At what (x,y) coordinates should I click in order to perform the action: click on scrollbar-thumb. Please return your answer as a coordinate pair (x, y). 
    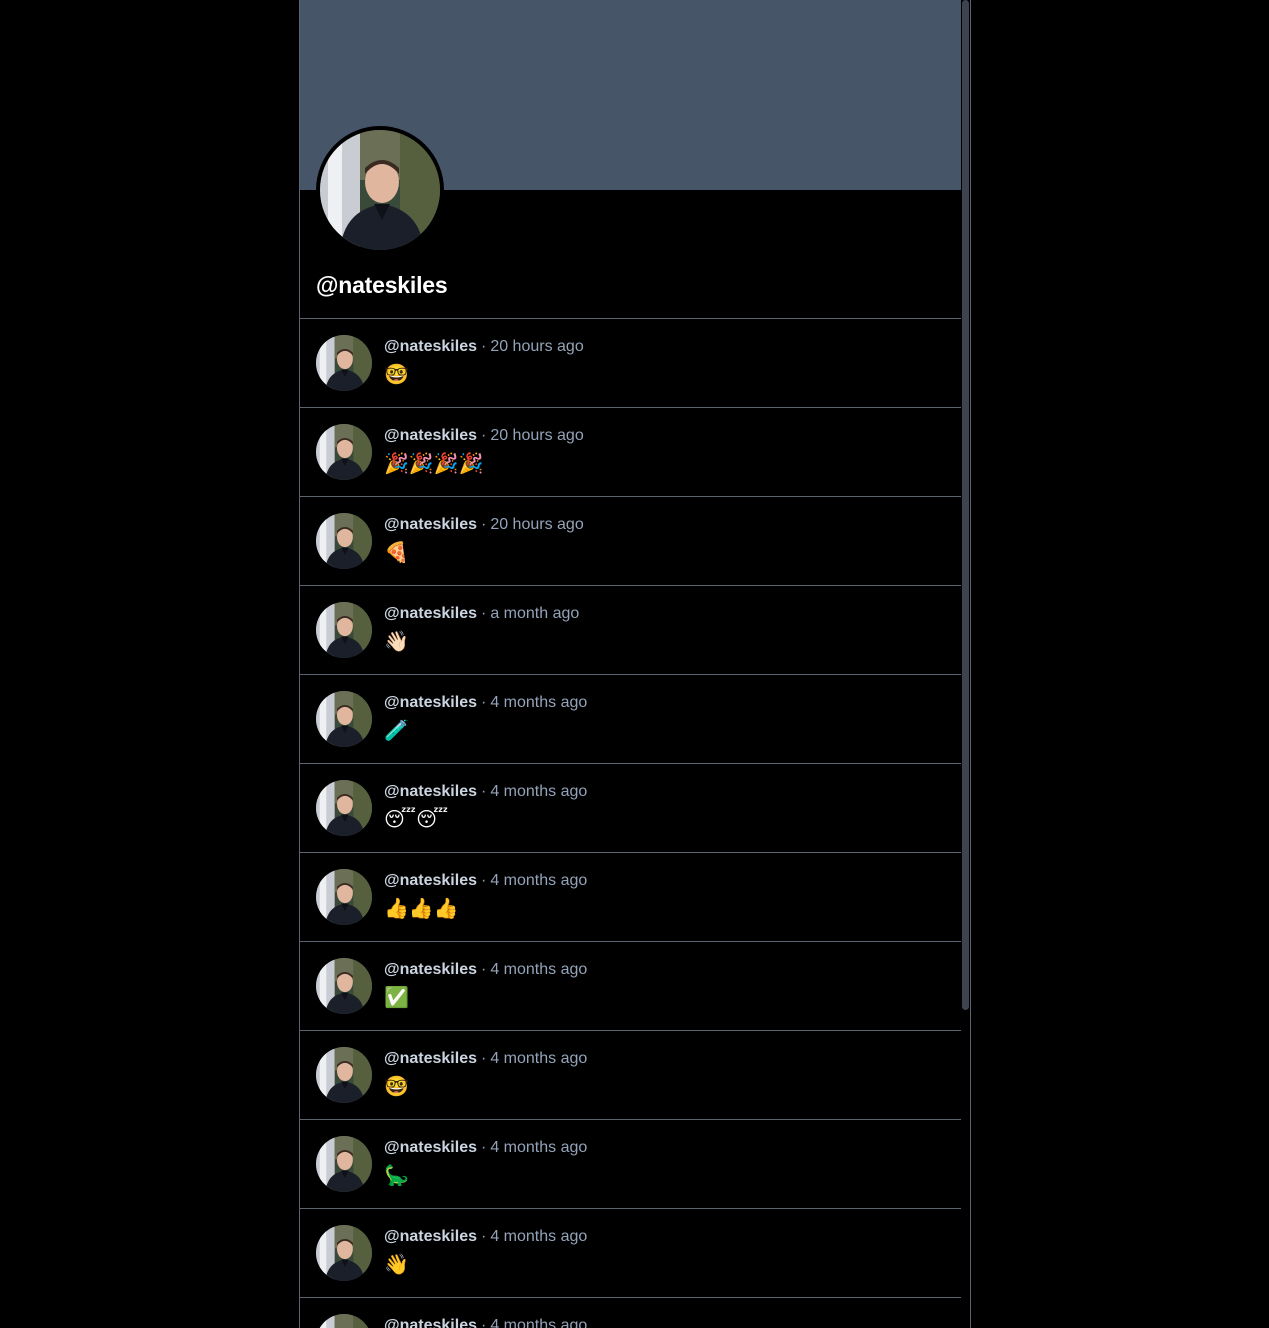
    Looking at the image, I should click on (965, 505).